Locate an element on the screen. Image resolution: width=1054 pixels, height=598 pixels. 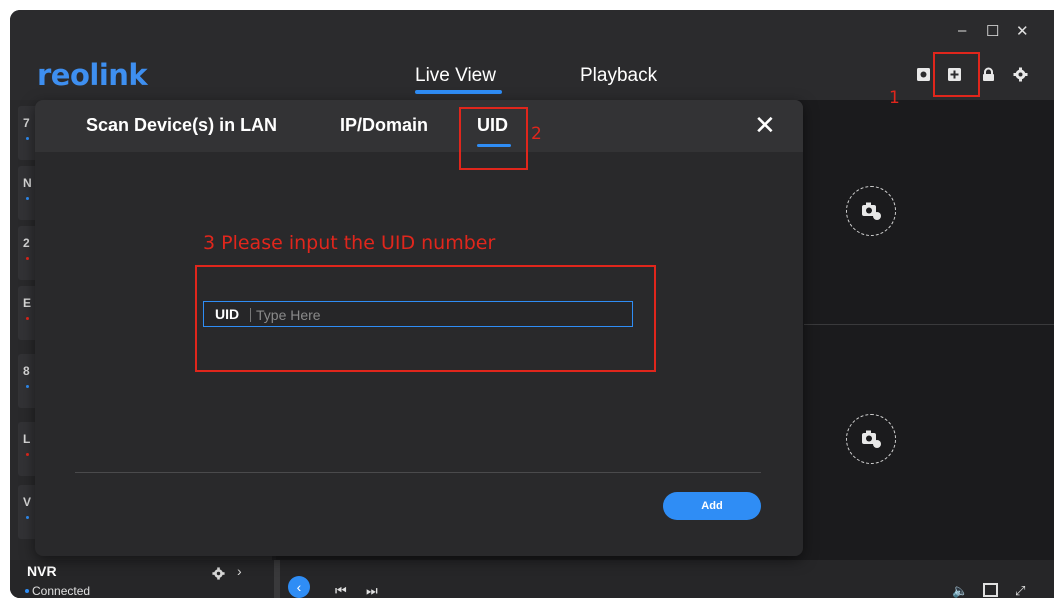
dialog-divider is located at coordinates (418, 472).